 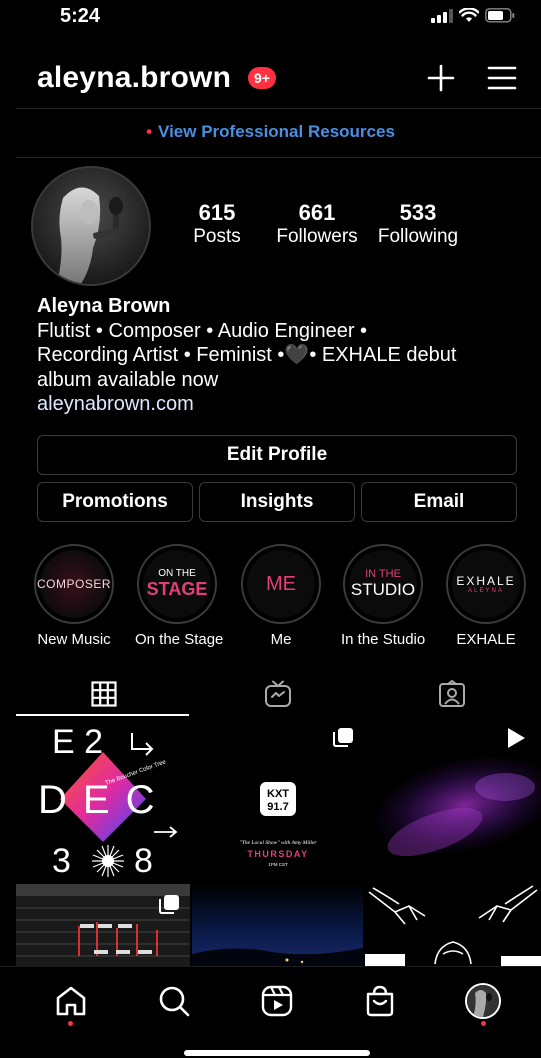 I want to click on highlight-cover-text: ME, so click(x=281, y=583).